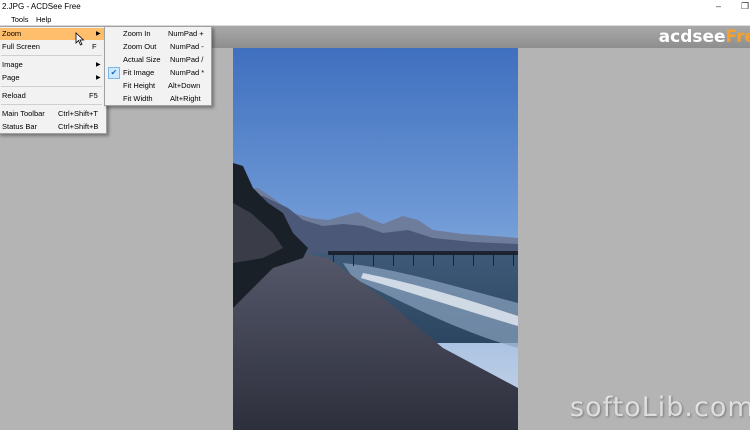 The height and width of the screenshot is (430, 750). I want to click on menu-item-zoom: Zoom ▶, so click(52, 34).